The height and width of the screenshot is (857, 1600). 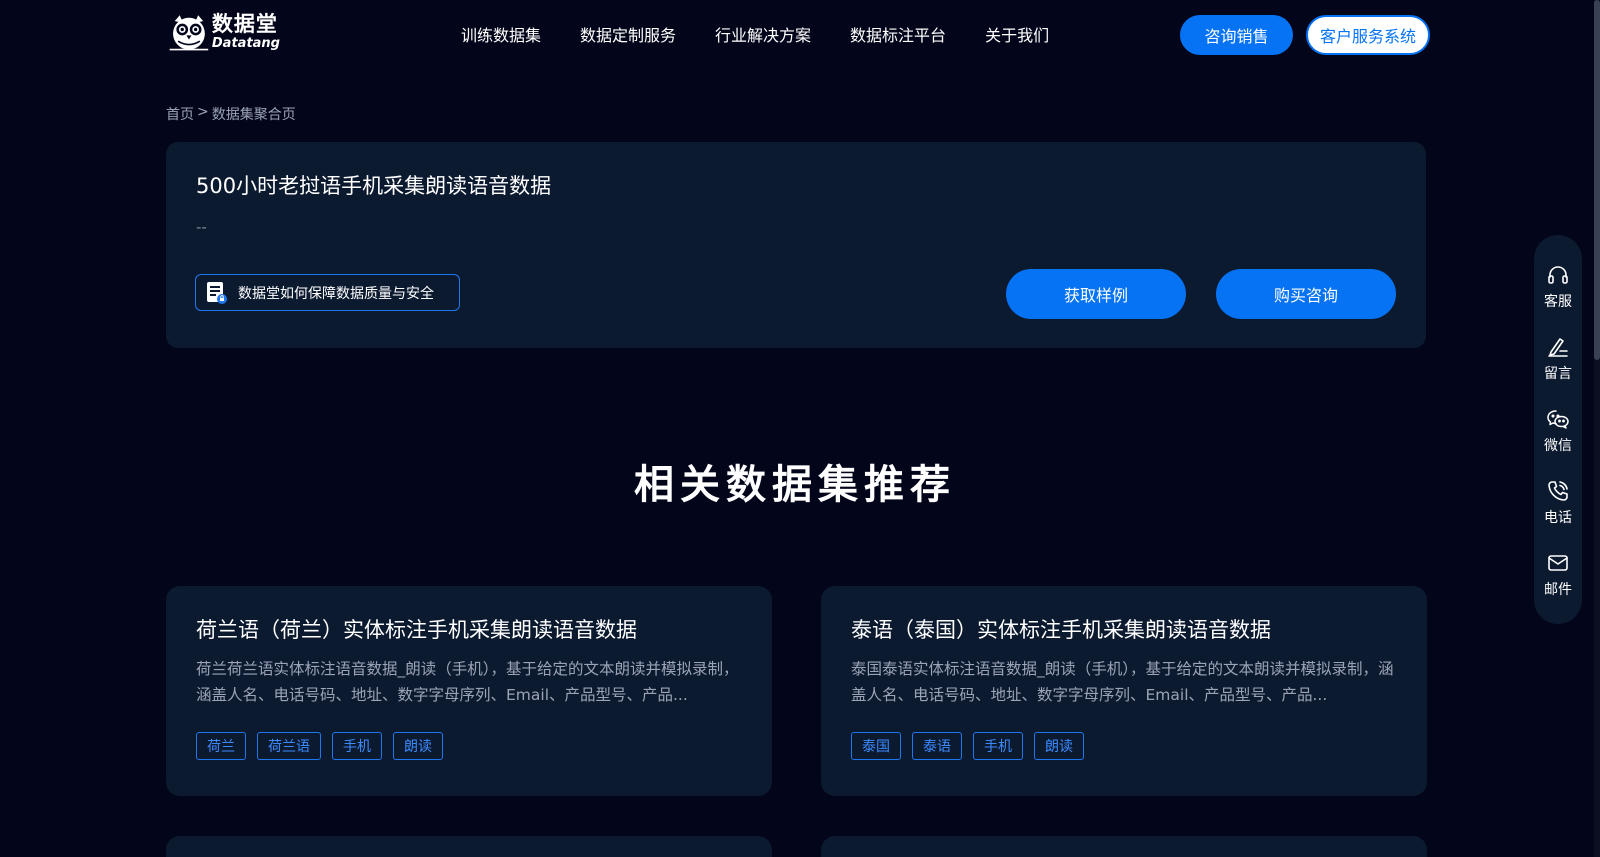 I want to click on breadcrumb: 首页 > 数据集聚合页, so click(x=231, y=114).